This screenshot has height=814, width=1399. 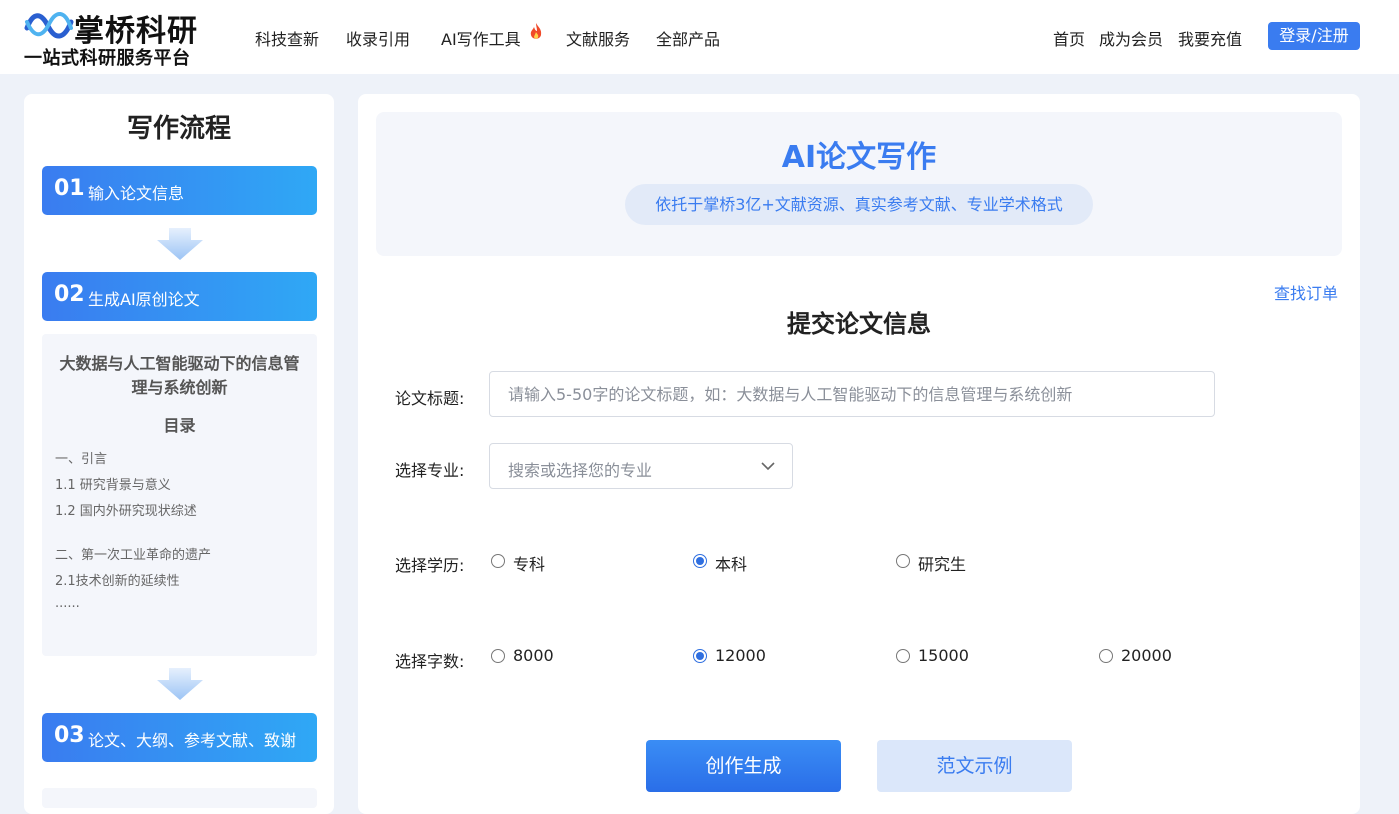 What do you see at coordinates (119, 37) in the screenshot?
I see `brand-logo: 掌桥科研 一站式科研服务平台` at bounding box center [119, 37].